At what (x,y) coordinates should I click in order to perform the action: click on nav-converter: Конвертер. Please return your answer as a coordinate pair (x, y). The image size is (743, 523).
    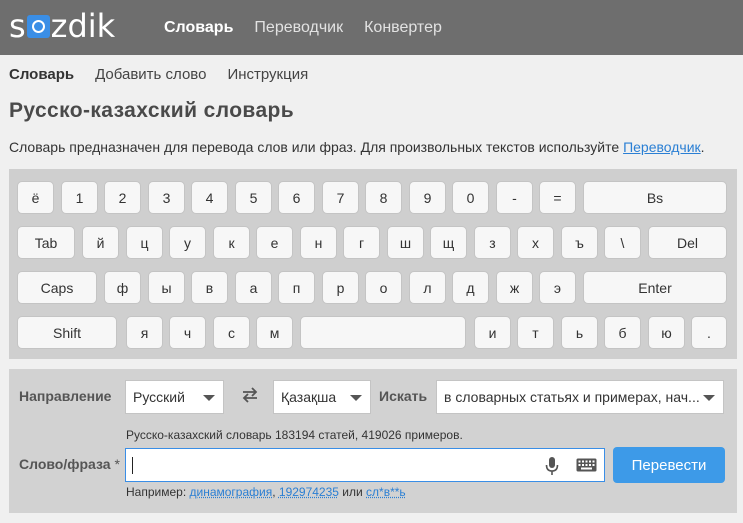
    Looking at the image, I should click on (403, 28).